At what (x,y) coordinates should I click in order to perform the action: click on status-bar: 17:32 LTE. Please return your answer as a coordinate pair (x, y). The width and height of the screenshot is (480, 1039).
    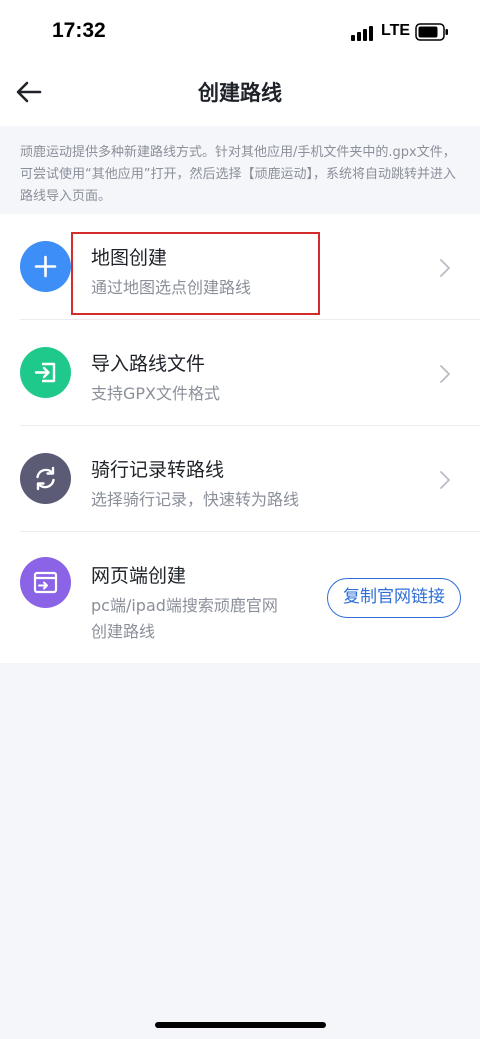
    Looking at the image, I should click on (240, 30).